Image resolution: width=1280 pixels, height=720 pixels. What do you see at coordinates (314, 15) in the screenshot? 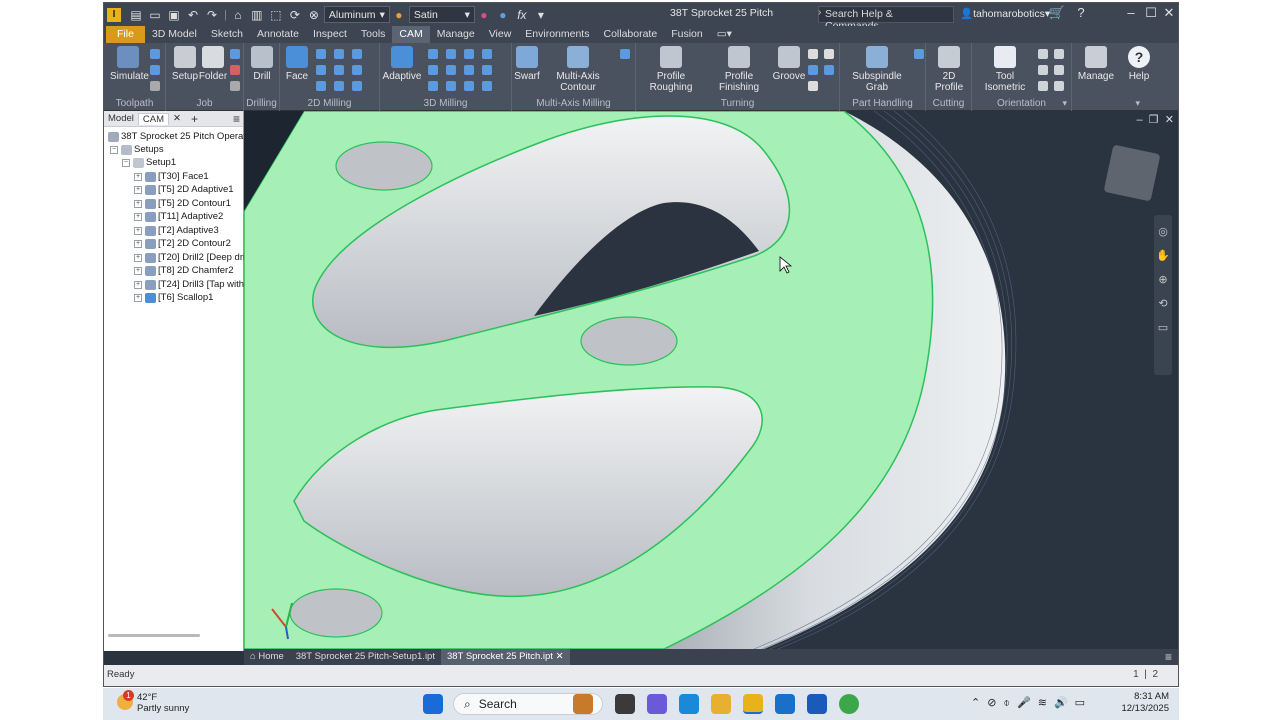
I see `clear-icon: ⊗` at bounding box center [314, 15].